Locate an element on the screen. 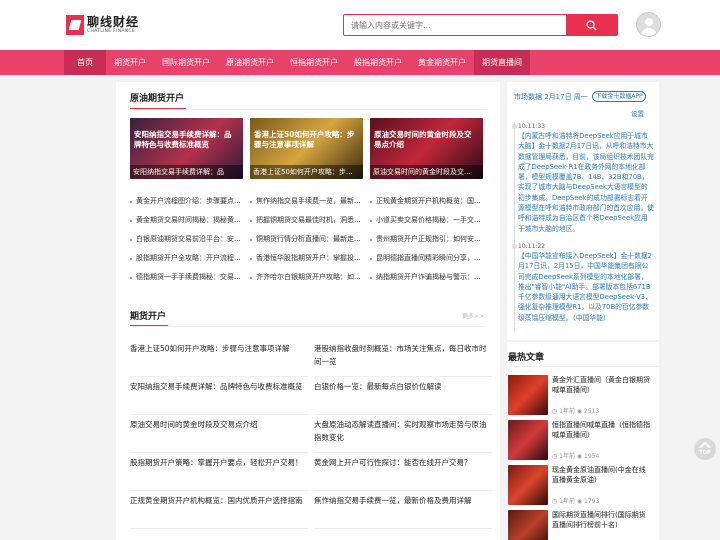  hot-article: 现金黄金原油直播间(中金在线直播黄金原油) ◷ 1年前 ◉ 1793 is located at coordinates (583, 485).